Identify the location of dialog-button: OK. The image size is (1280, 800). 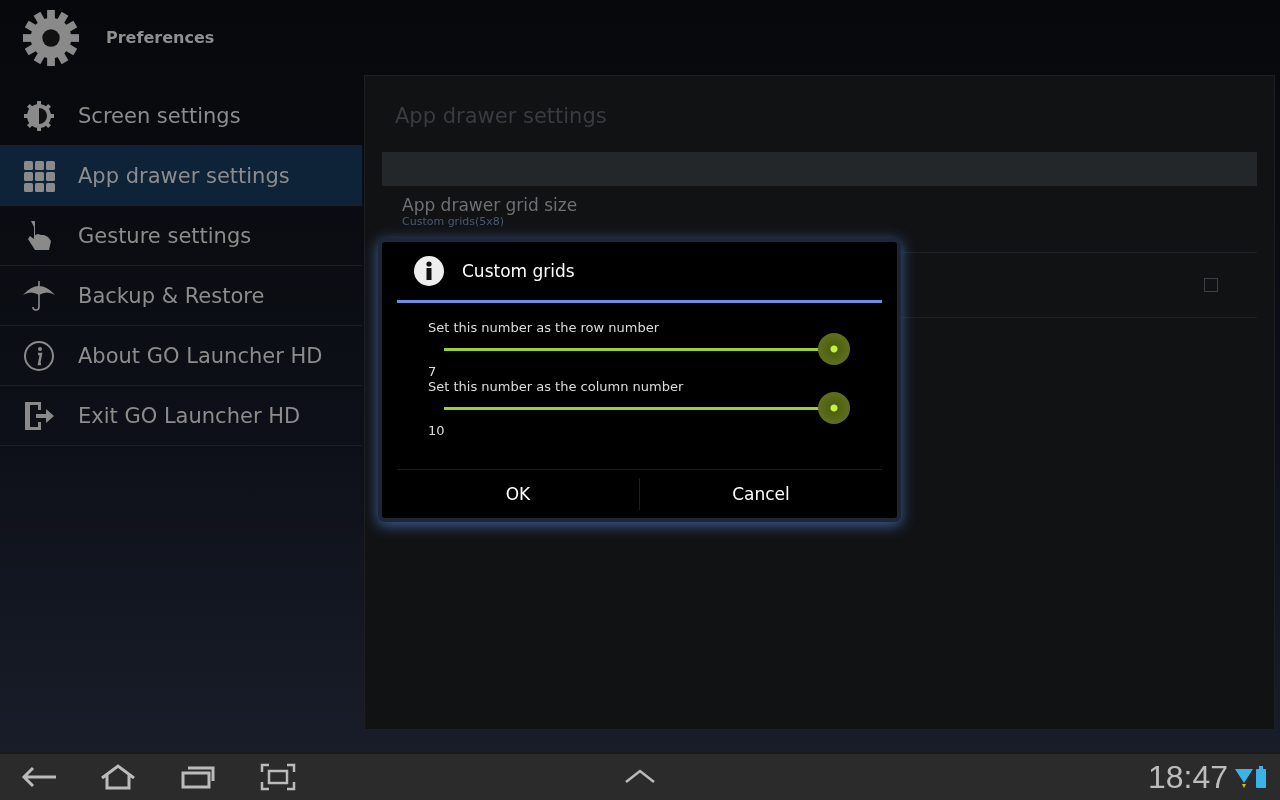
(518, 494).